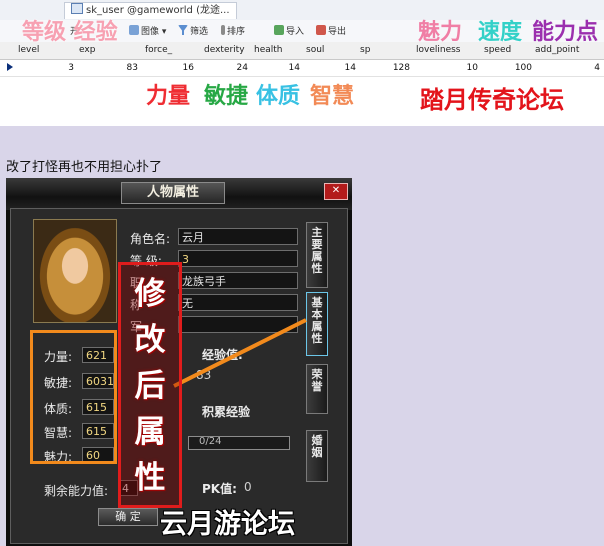  Describe the element at coordinates (77, 8) in the screenshot. I see `table-icon` at that location.